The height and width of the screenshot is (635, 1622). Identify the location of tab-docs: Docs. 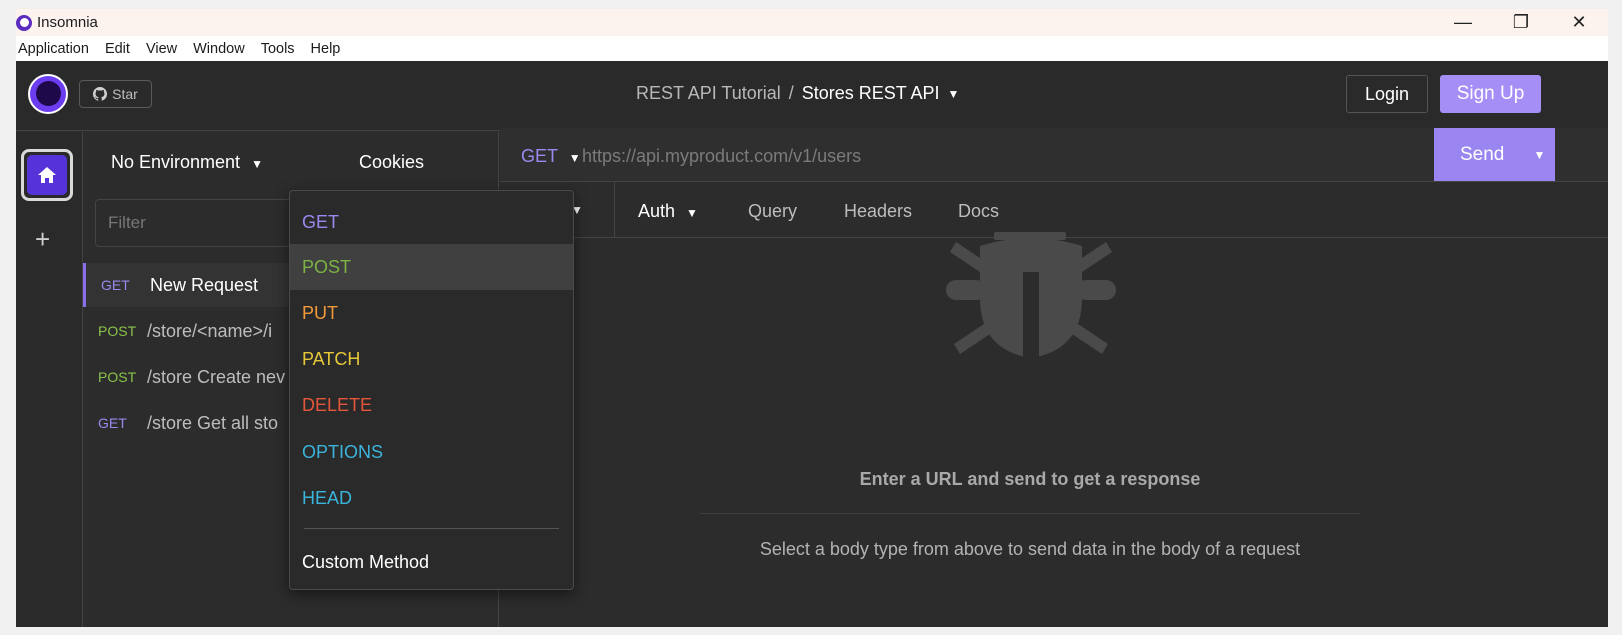
(978, 211).